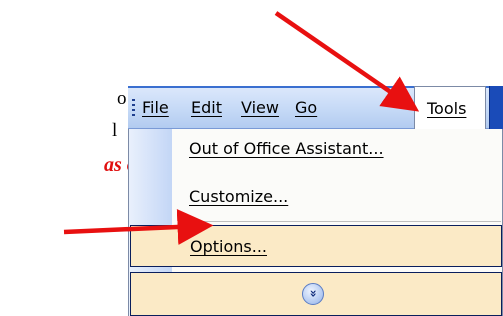 The image size is (503, 316). Describe the element at coordinates (206, 108) in the screenshot. I see `menu-edit: Edit` at that location.